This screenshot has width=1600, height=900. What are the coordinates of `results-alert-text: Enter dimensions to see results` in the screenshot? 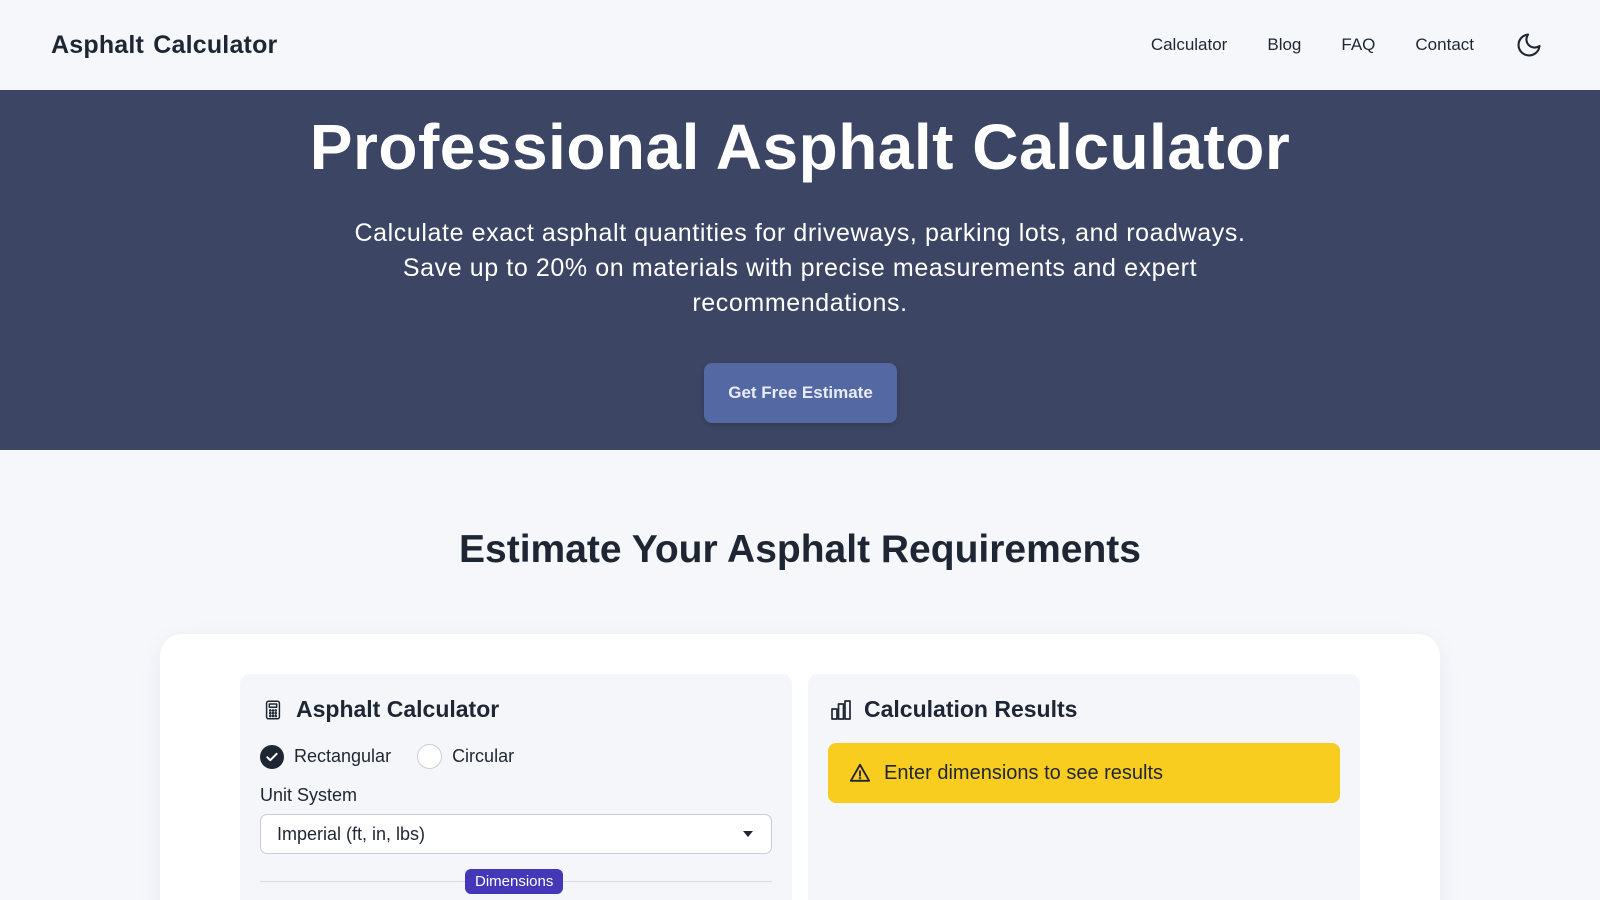 It's located at (1024, 772).